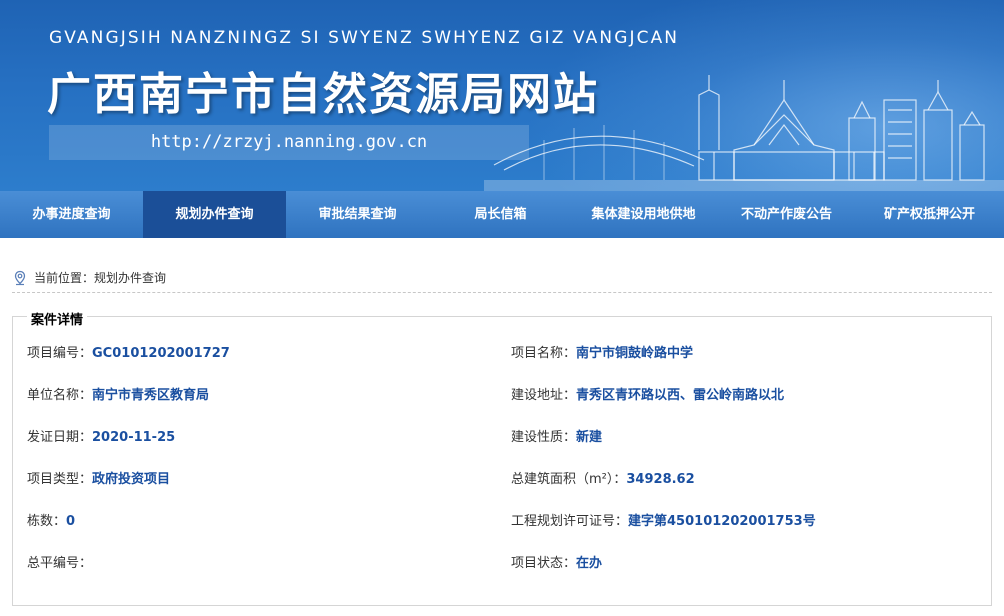 This screenshot has height=616, width=1004. Describe the element at coordinates (660, 479) in the screenshot. I see `field-value: 34928.62` at that location.